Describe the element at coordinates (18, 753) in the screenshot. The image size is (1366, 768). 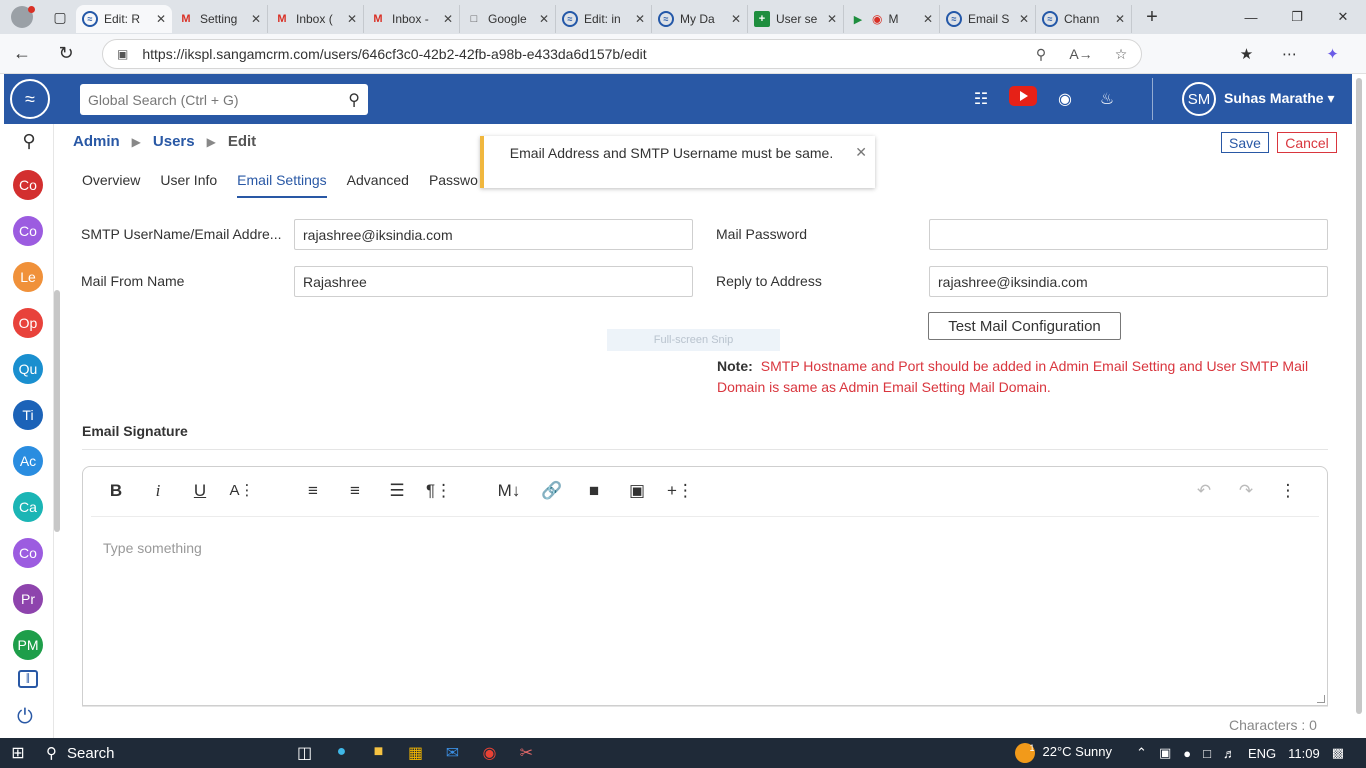
I see `windows-start-icon: ⊞` at that location.